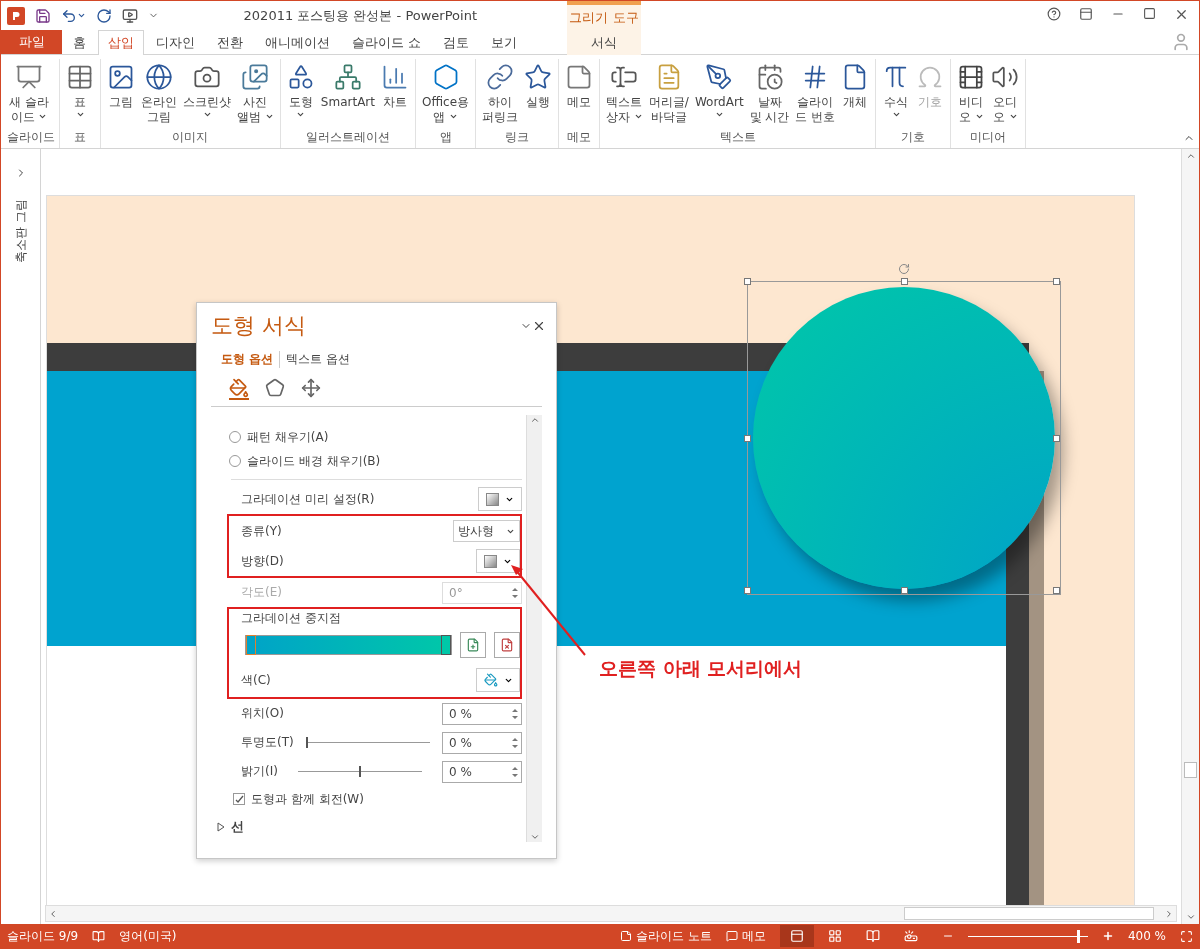  I want to click on size-icon, so click(311, 389).